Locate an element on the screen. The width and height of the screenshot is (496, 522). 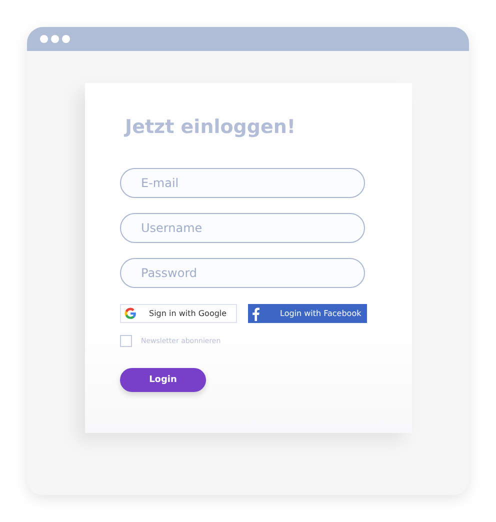
input-field: E-mail is located at coordinates (242, 183).